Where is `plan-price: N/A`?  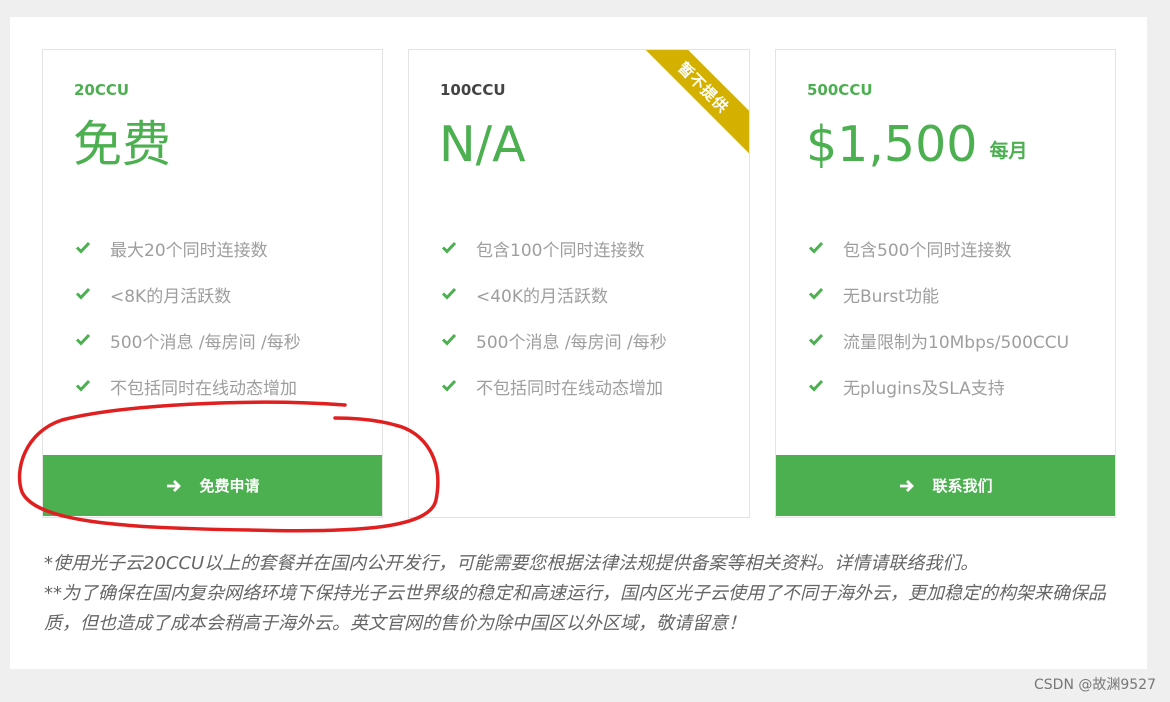
plan-price: N/A is located at coordinates (482, 144).